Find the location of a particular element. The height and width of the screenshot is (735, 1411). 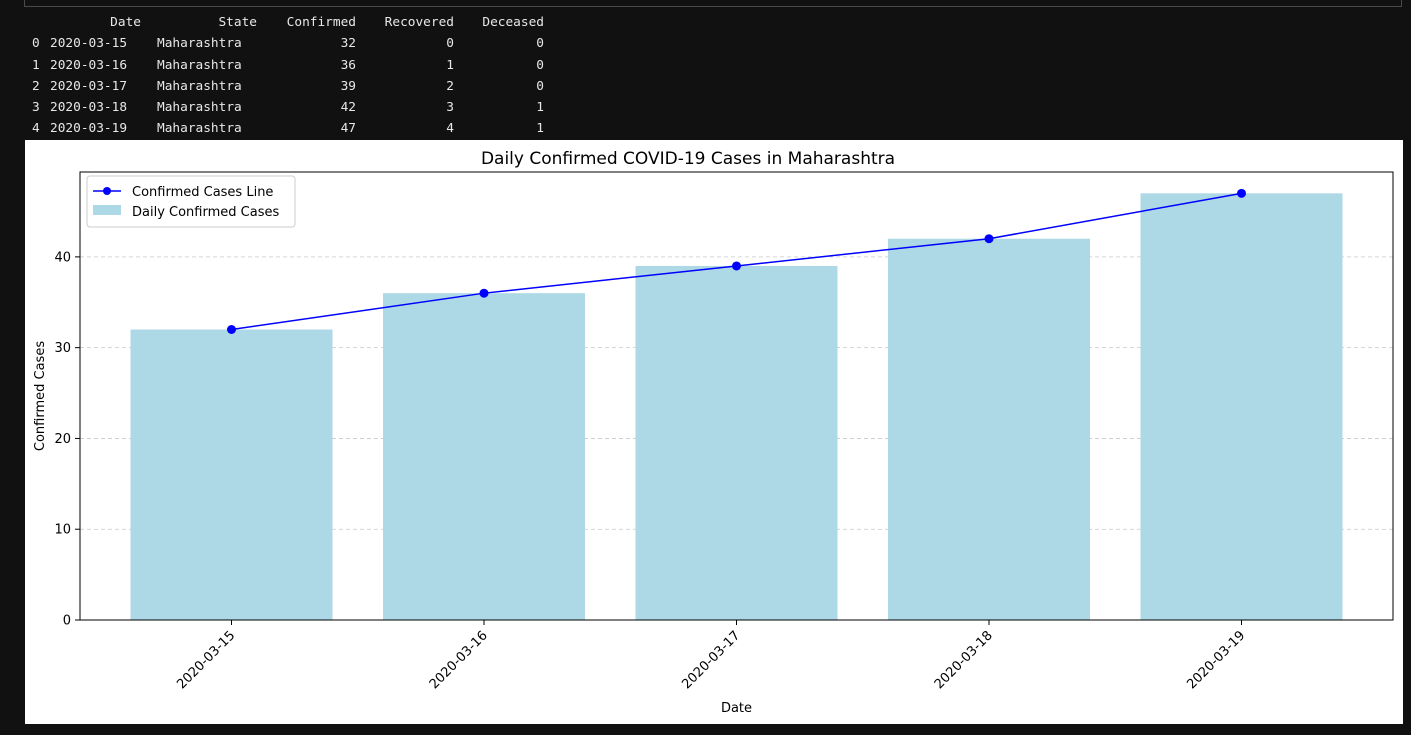

previous-cell-border is located at coordinates (713, 3).